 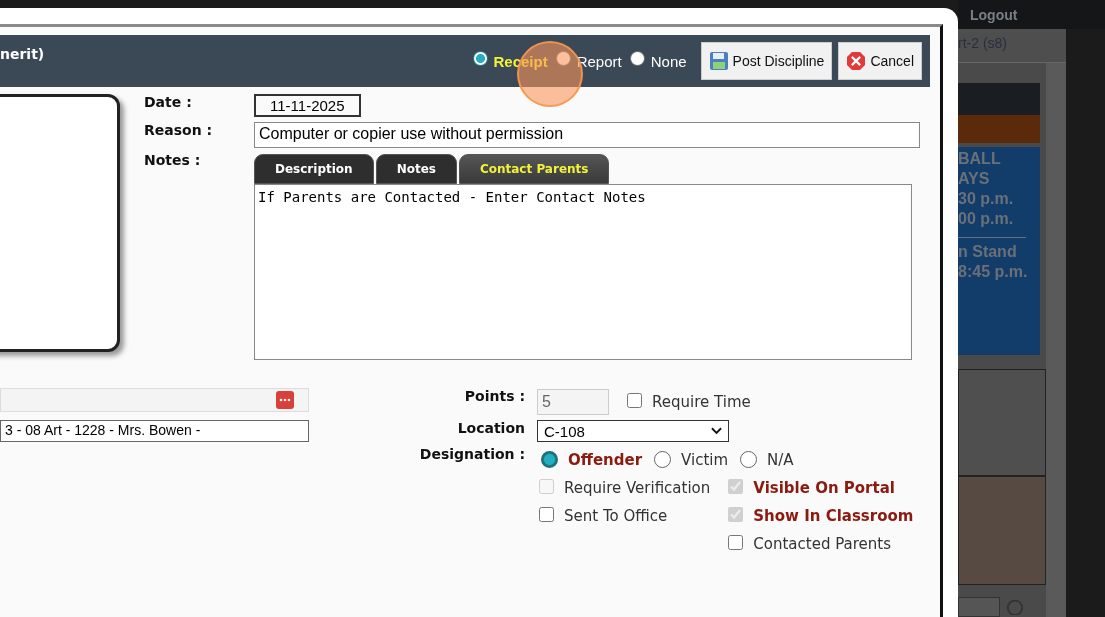 I want to click on notice-text: 8:45 p.m., so click(x=993, y=272).